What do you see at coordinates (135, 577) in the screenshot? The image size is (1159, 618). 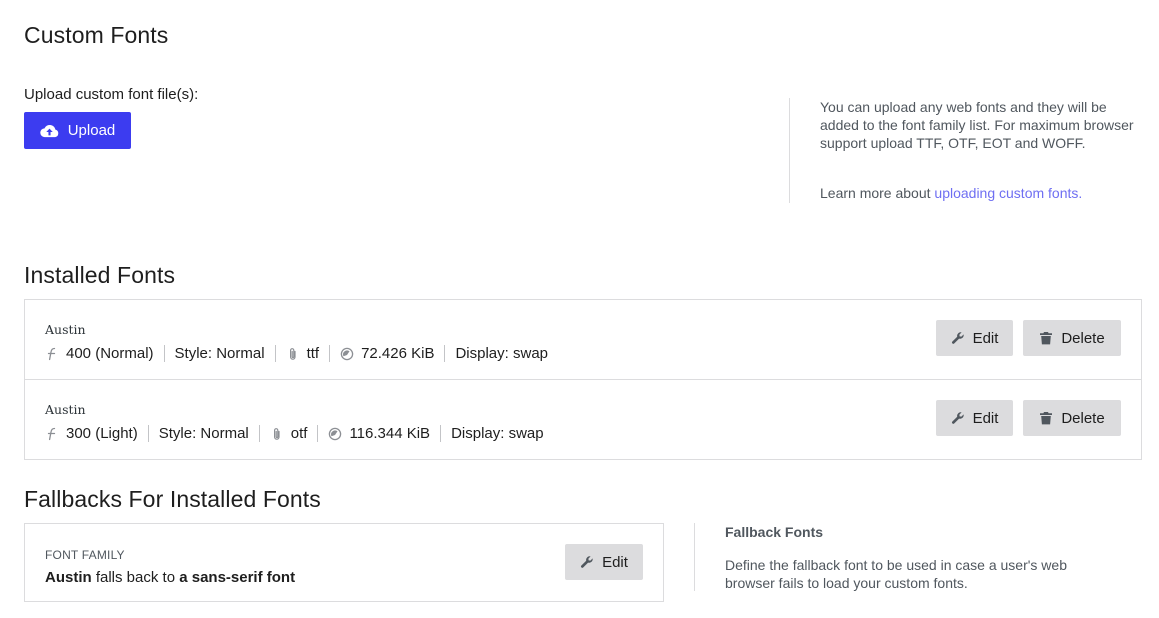 I see `fallback-connector: falls back to` at bounding box center [135, 577].